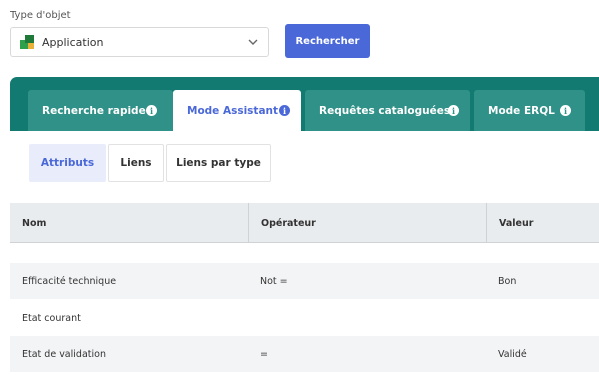 Image resolution: width=599 pixels, height=375 pixels. What do you see at coordinates (385, 110) in the screenshot?
I see `tab-label: Requêtes cataloguées` at bounding box center [385, 110].